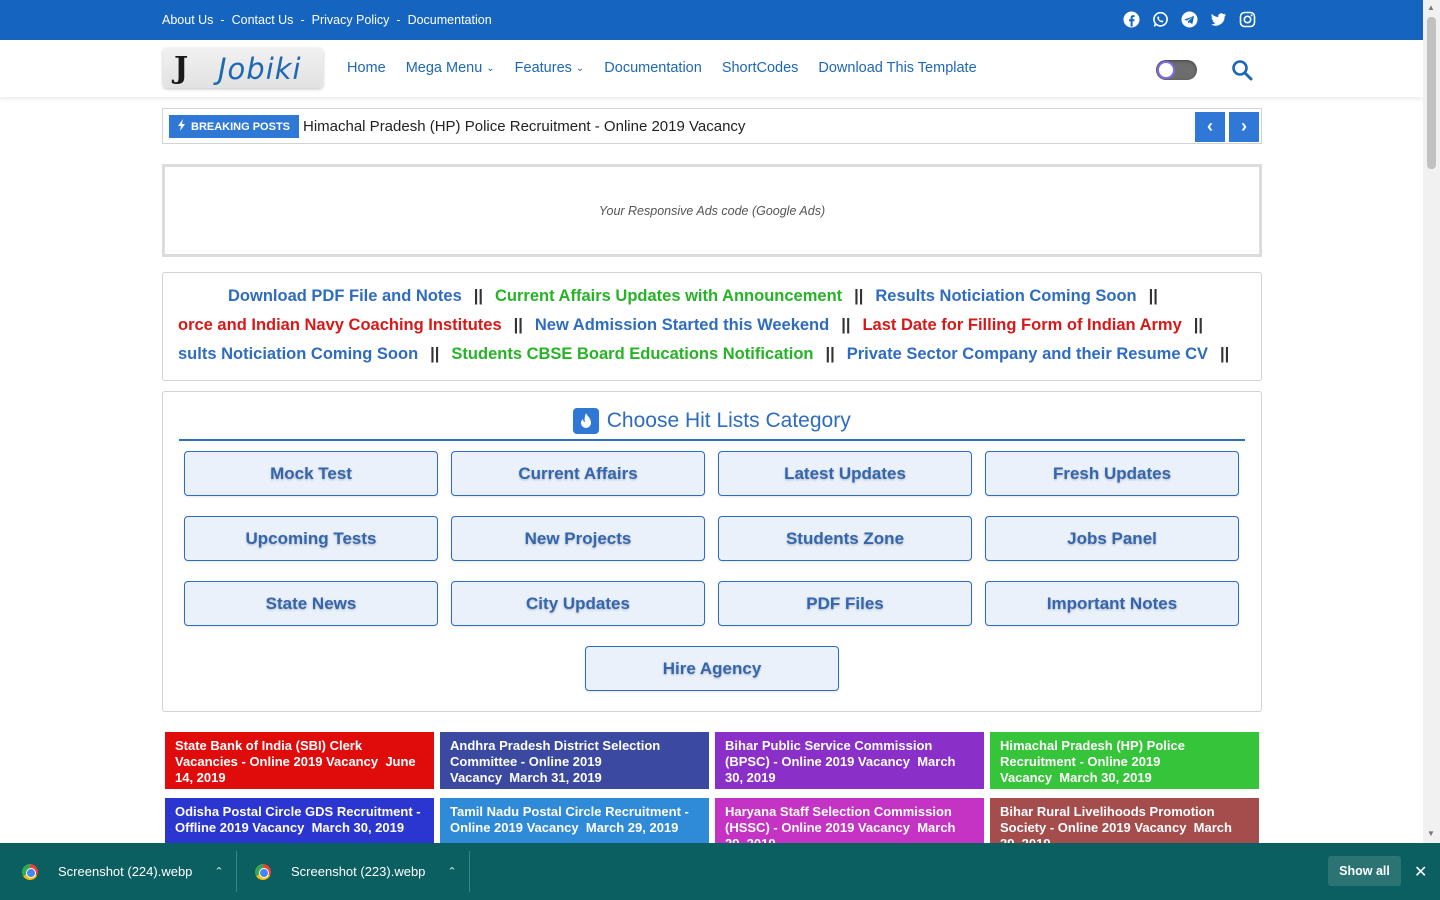 The width and height of the screenshot is (1440, 900). Describe the element at coordinates (351, 20) in the screenshot. I see `top-link-privacy: Privacy Policy` at that location.